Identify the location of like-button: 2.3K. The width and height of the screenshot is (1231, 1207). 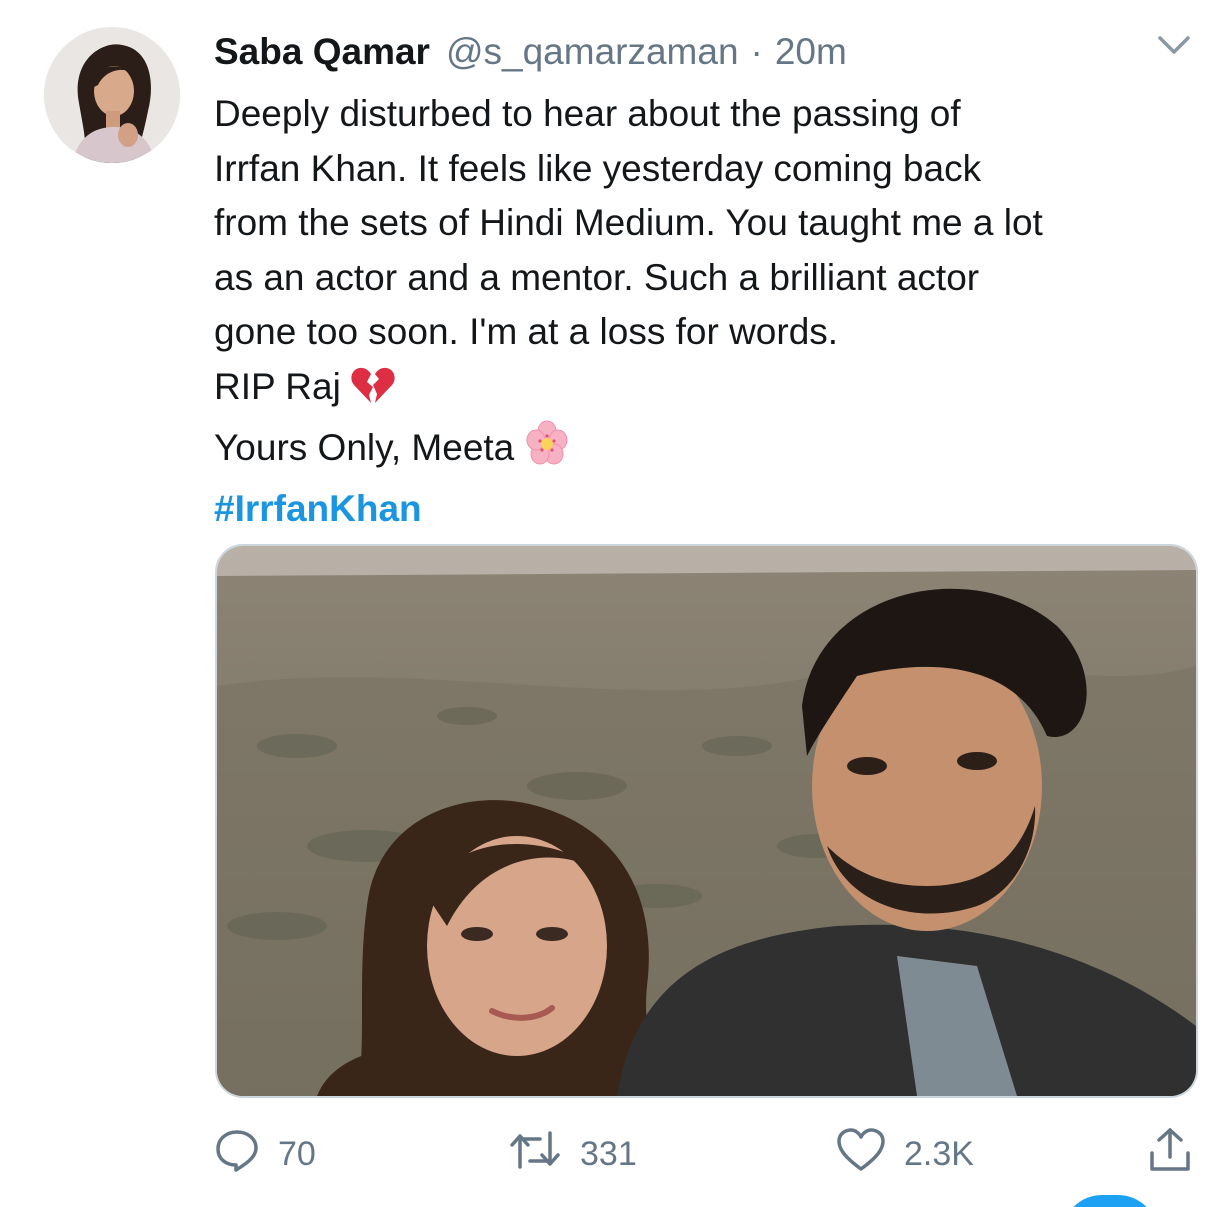
(905, 1154).